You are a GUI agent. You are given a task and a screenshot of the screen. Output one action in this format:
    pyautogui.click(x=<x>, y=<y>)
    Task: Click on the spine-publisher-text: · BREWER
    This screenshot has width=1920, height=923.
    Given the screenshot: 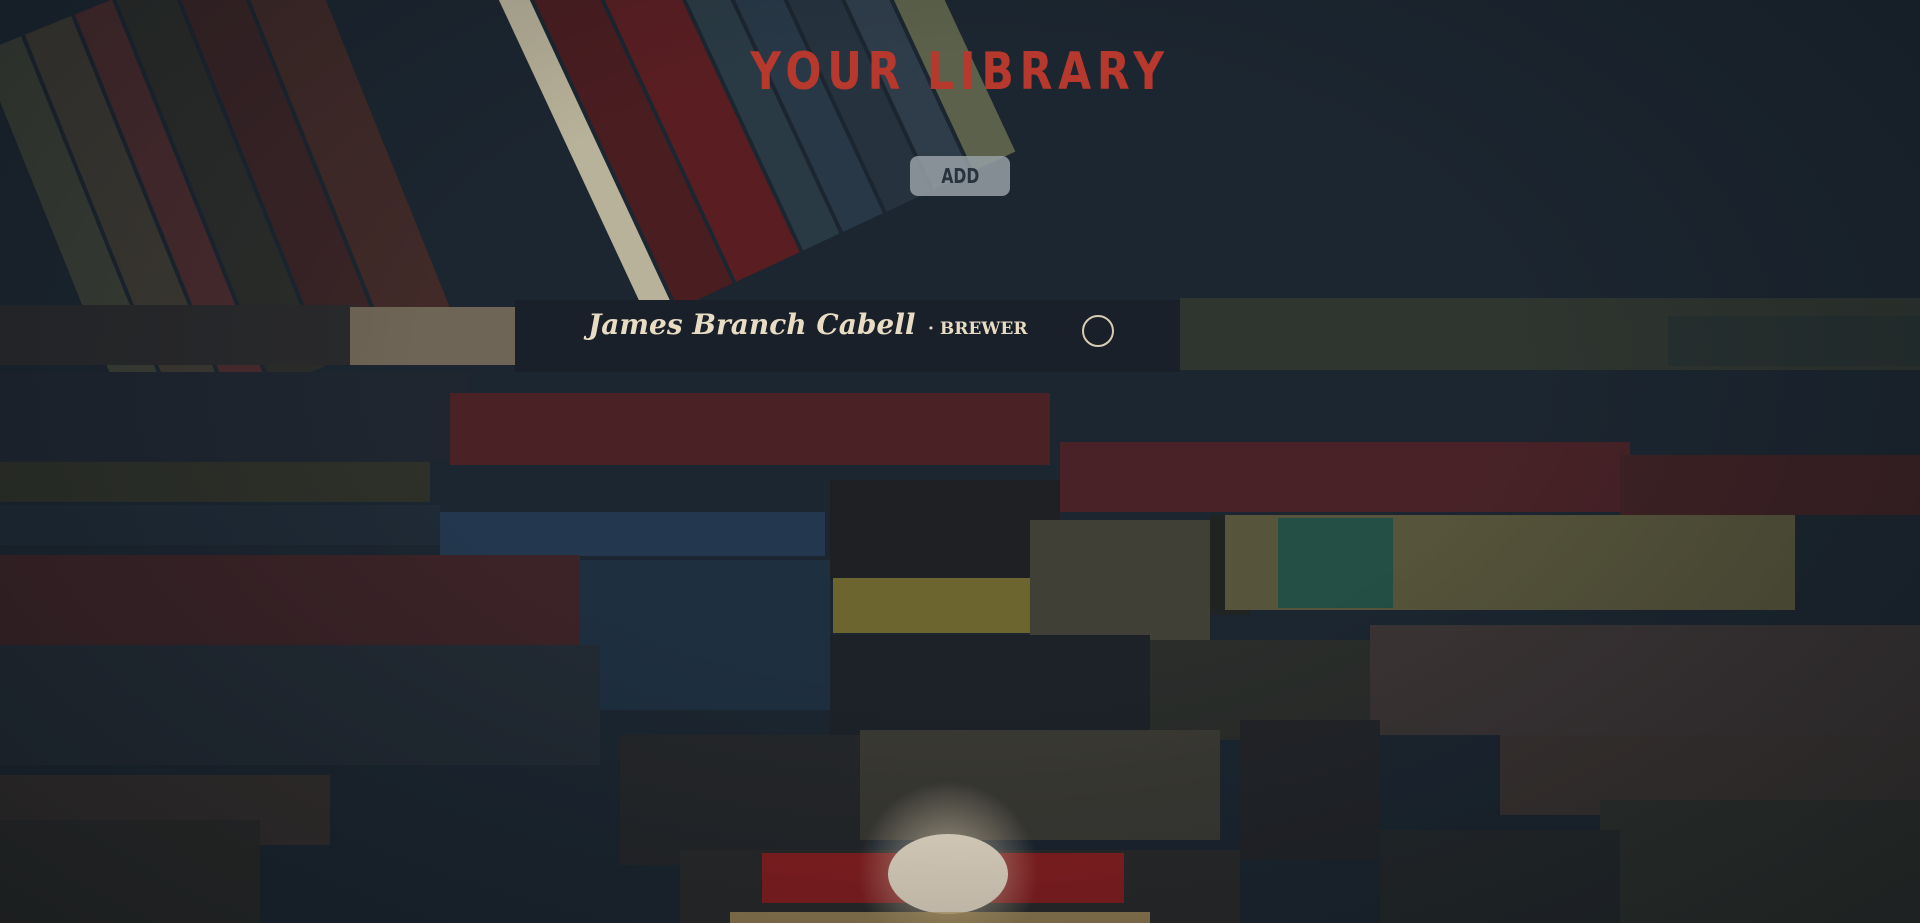 What is the action you would take?
    pyautogui.click(x=978, y=329)
    